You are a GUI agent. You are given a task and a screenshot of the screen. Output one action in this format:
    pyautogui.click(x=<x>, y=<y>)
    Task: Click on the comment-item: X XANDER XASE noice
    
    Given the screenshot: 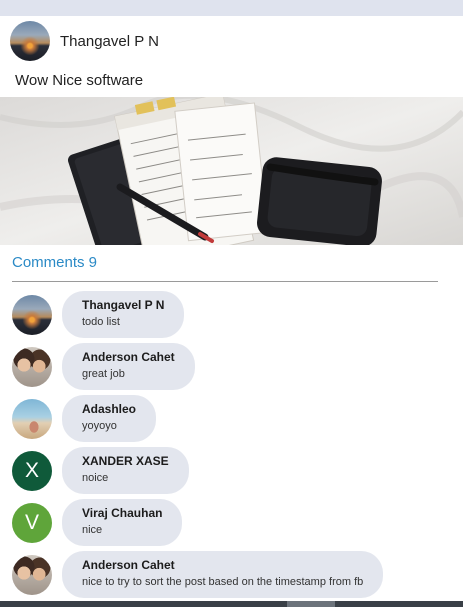 What is the action you would take?
    pyautogui.click(x=100, y=470)
    